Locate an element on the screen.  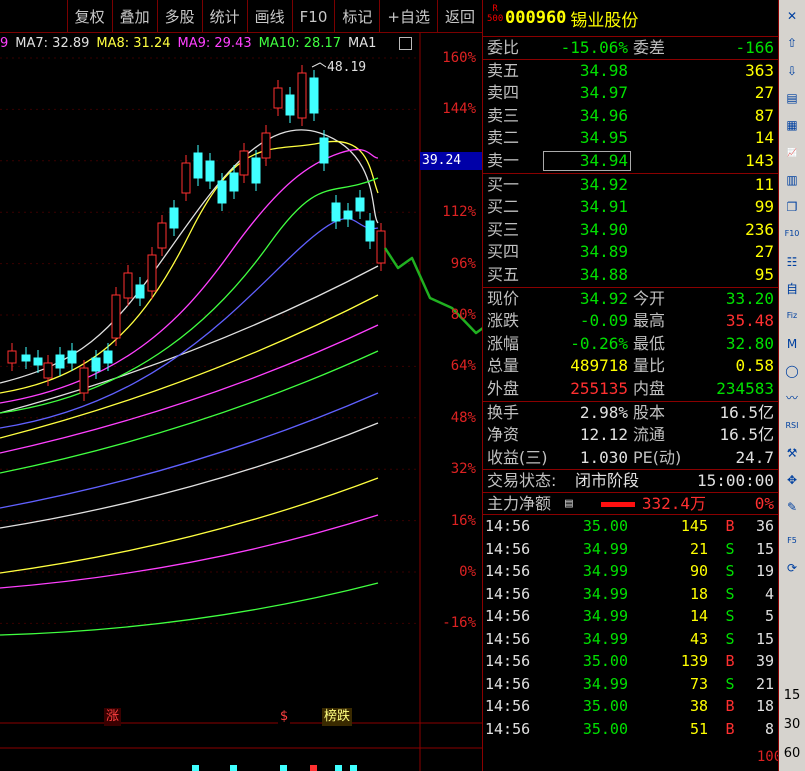
tick-row: 14:56 34.99 43 S 15 is located at coordinates (630, 639).